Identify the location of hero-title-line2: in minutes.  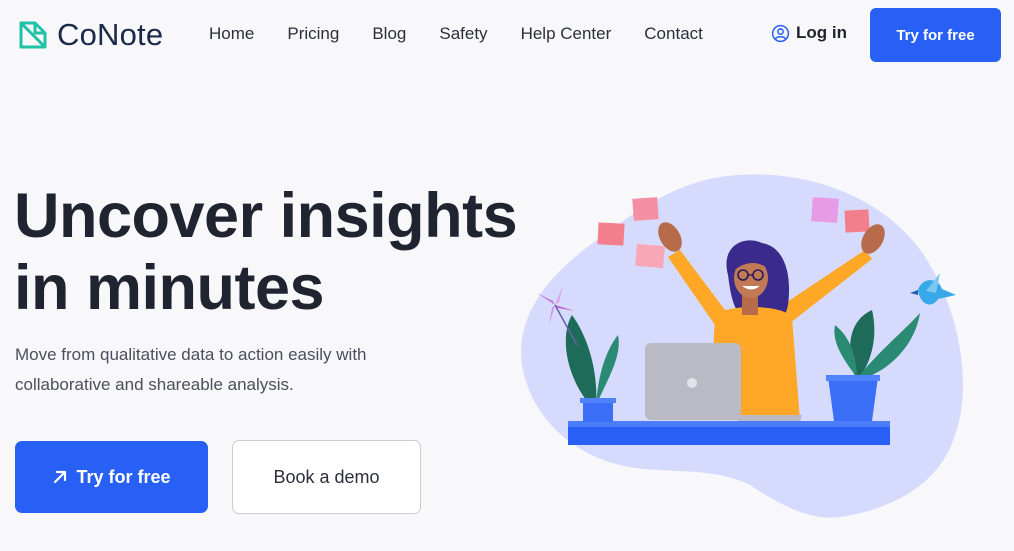
(169, 288).